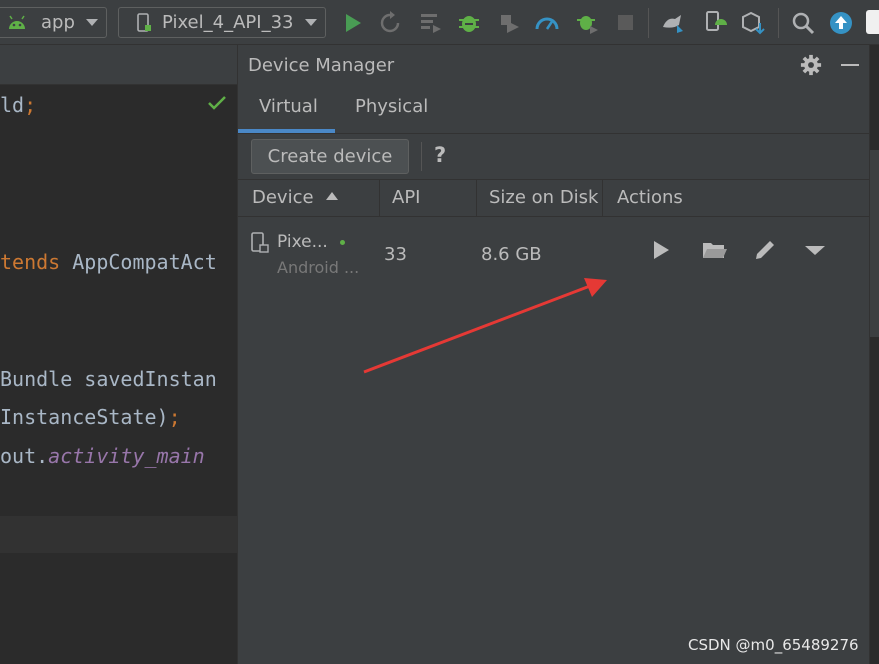  I want to click on apply-changes-icon, so click(431, 23).